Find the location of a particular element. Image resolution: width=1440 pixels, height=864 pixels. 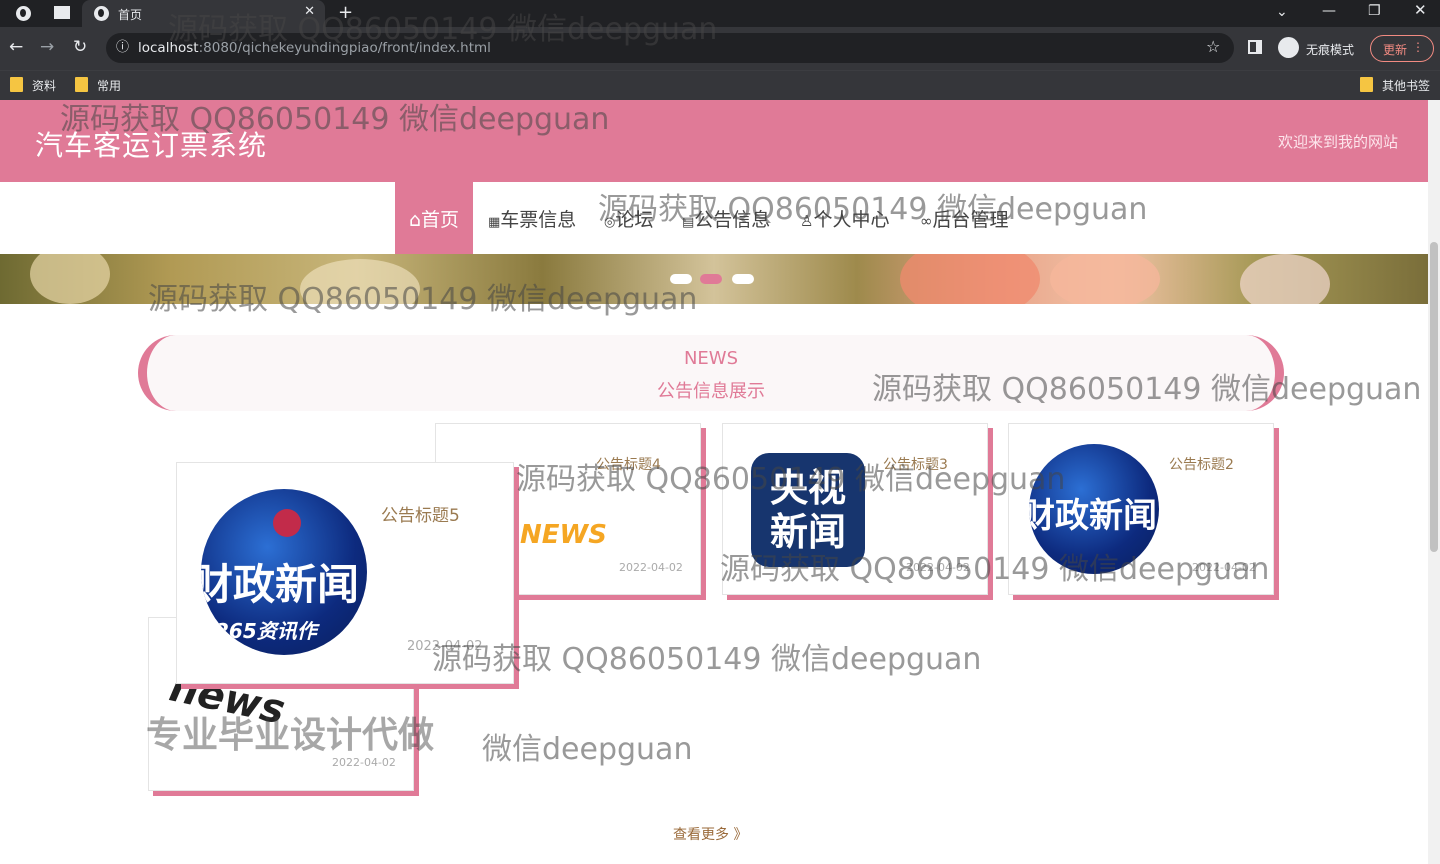

close-window-icon: ✕ is located at coordinates (1420, 10).